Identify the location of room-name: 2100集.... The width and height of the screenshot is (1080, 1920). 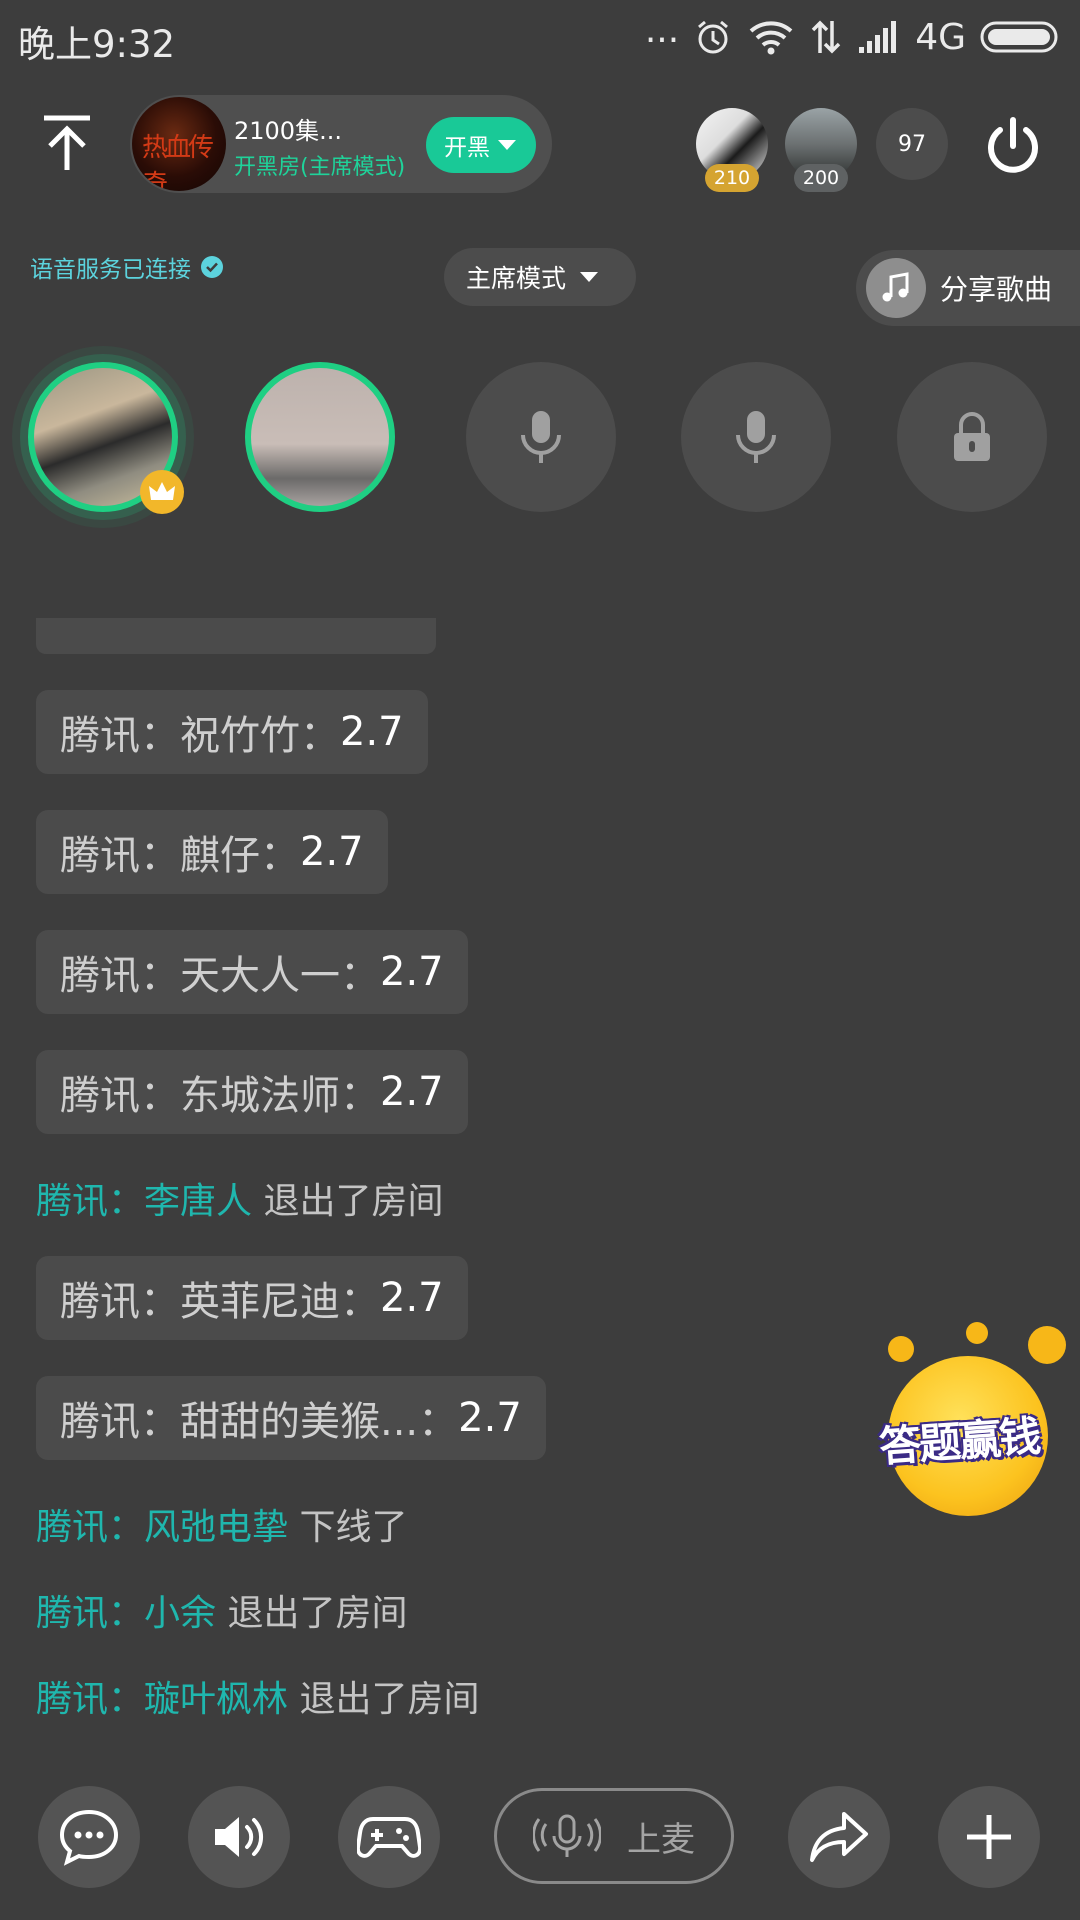
(288, 131).